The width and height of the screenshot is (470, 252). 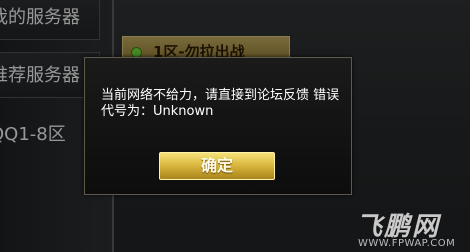 I want to click on watermark-url: WWW.FPWAP.COM, so click(x=407, y=243).